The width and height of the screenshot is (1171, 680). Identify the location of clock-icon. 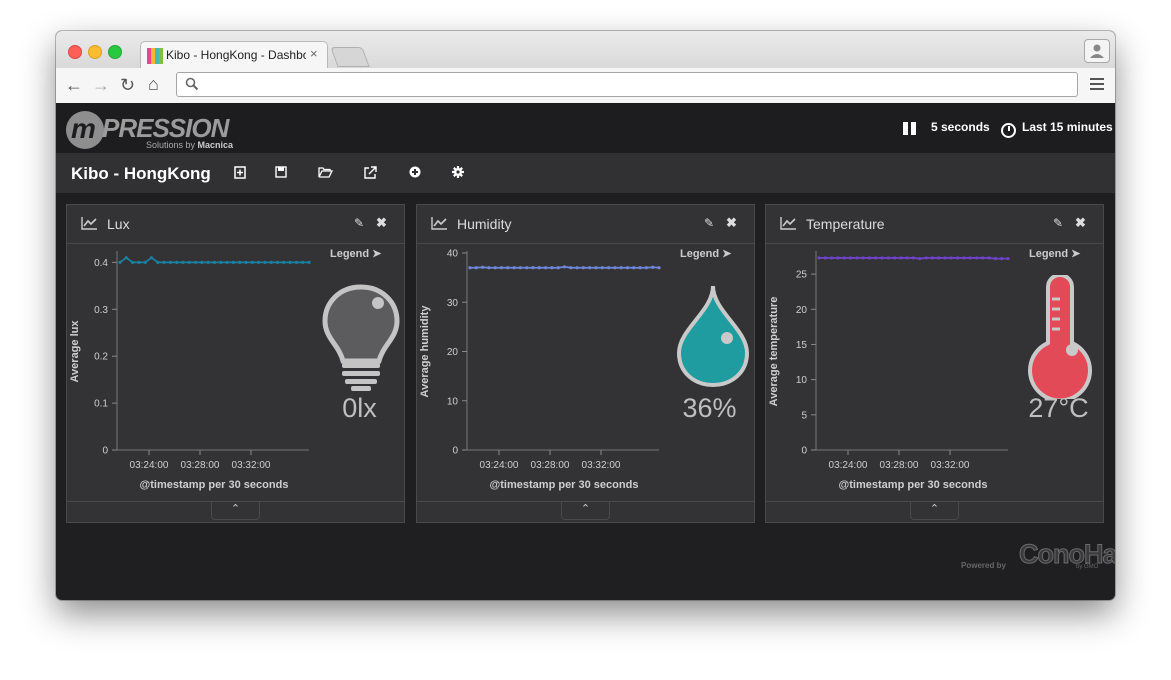
(1008, 130).